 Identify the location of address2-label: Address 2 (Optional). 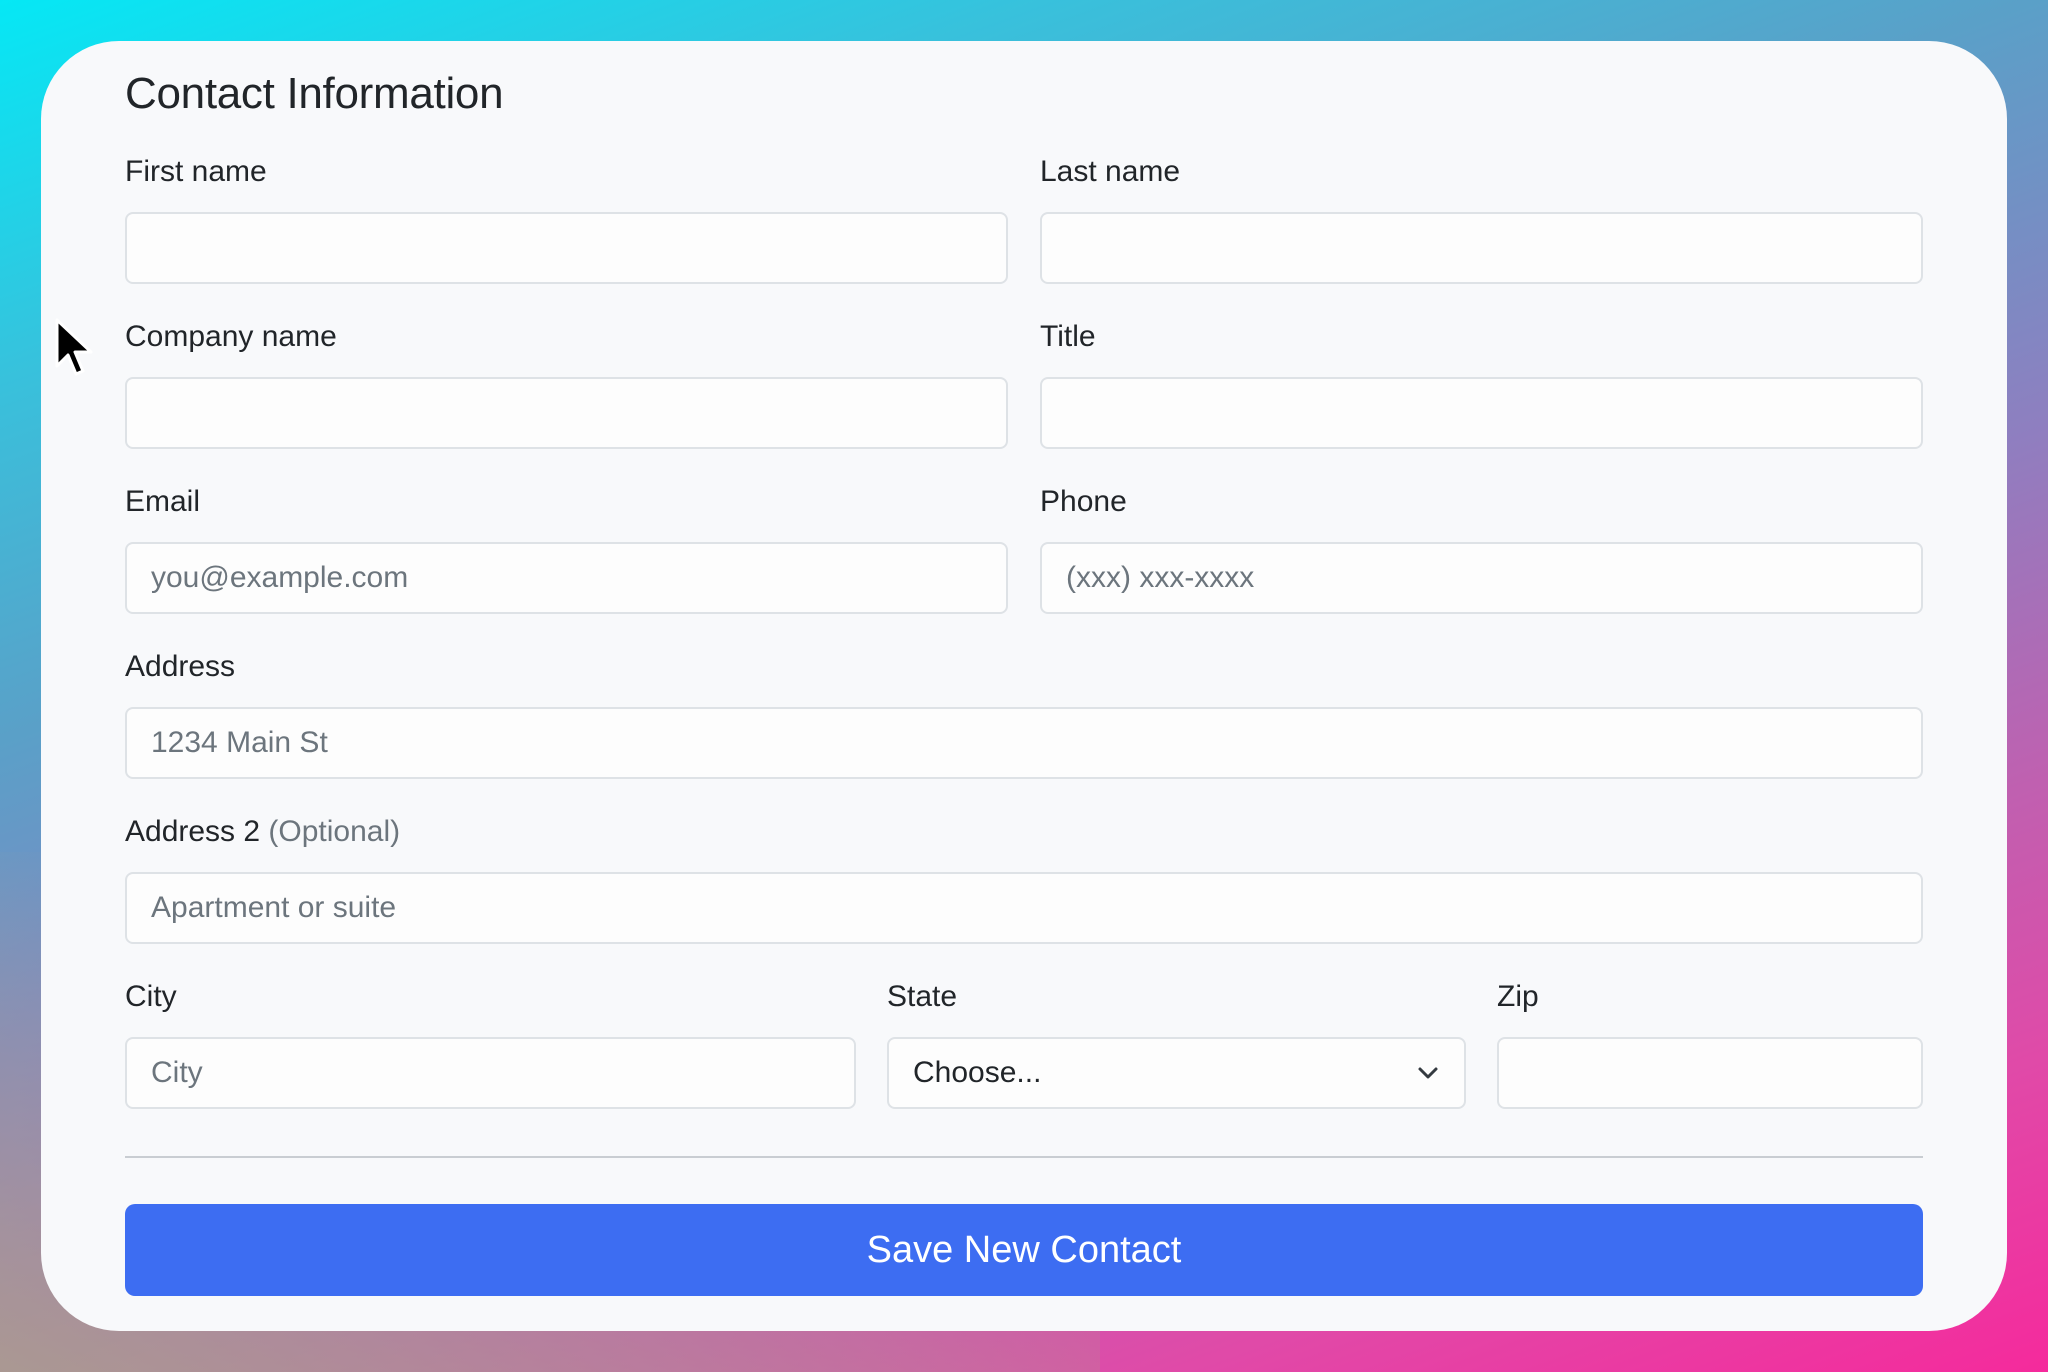
(262, 832).